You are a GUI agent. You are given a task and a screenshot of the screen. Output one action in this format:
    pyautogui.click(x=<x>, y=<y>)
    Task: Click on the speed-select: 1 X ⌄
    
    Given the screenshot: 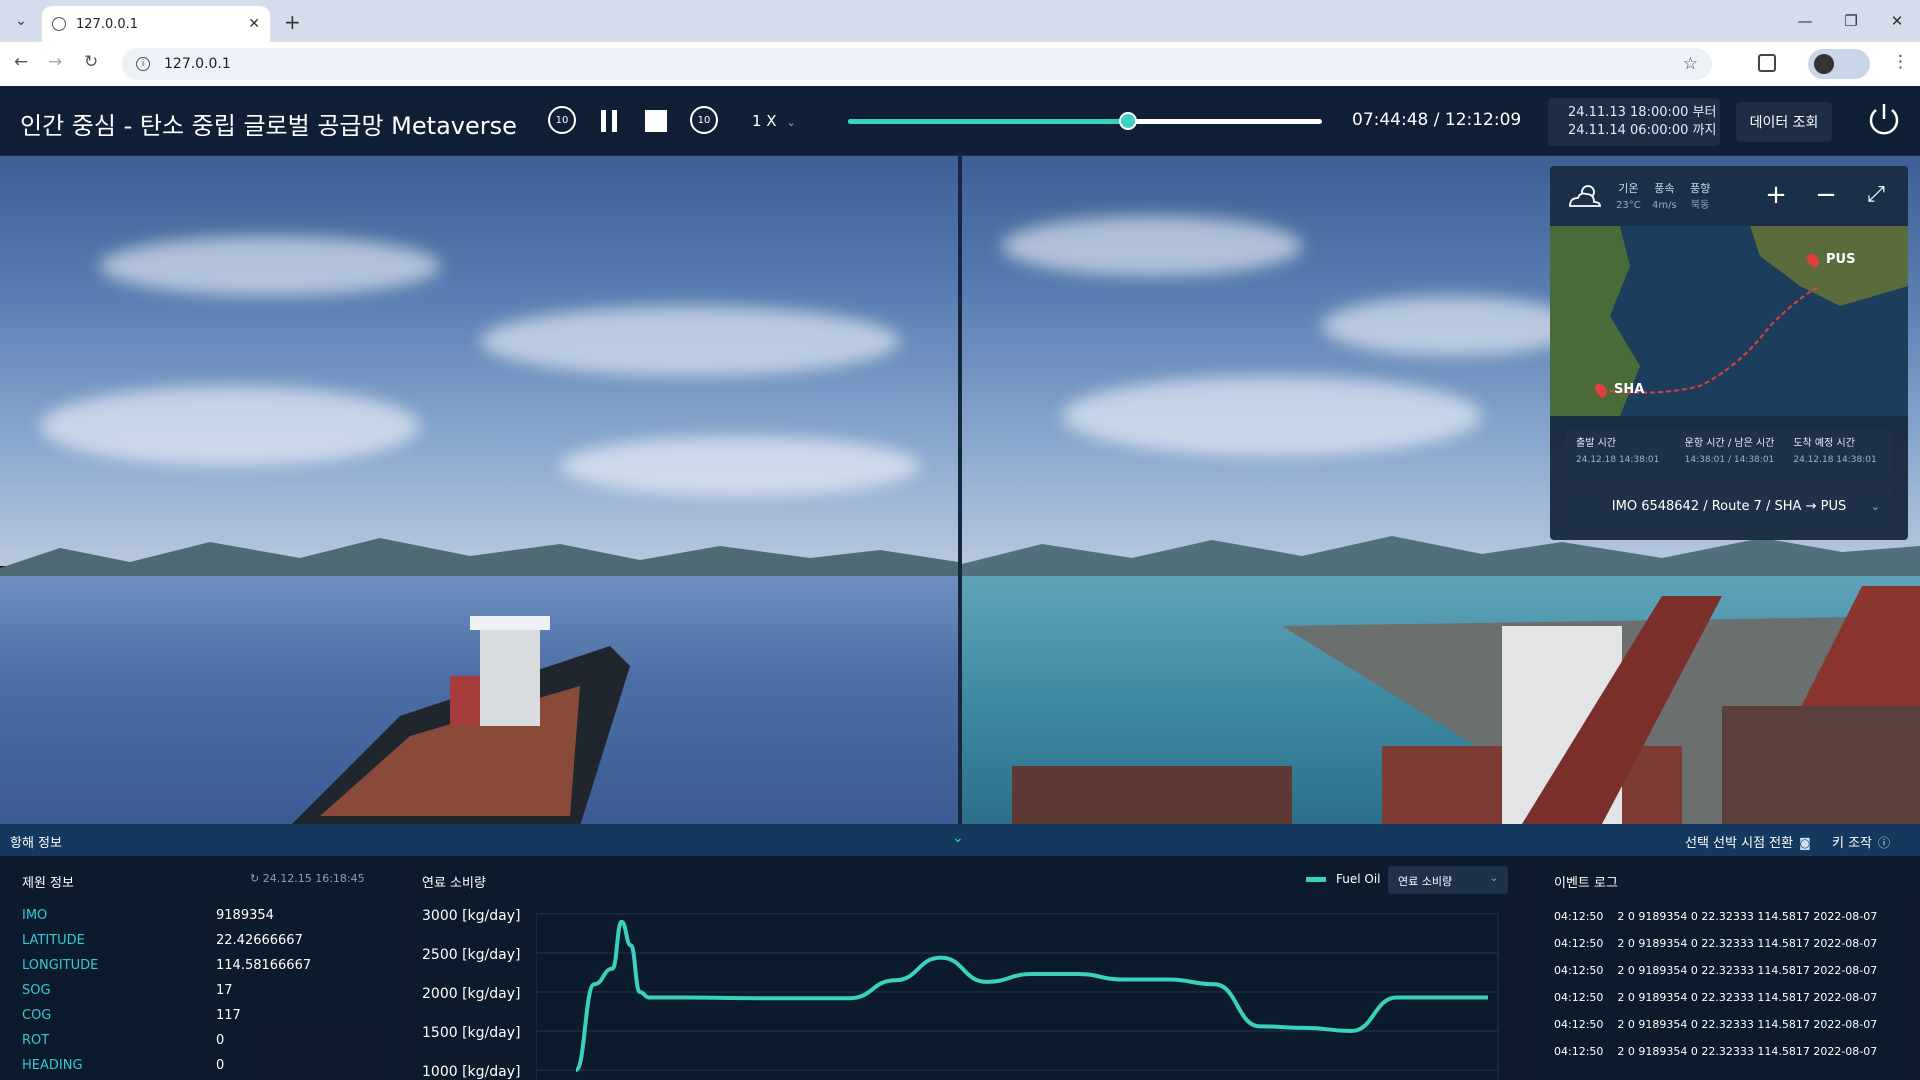 What is the action you would take?
    pyautogui.click(x=774, y=121)
    